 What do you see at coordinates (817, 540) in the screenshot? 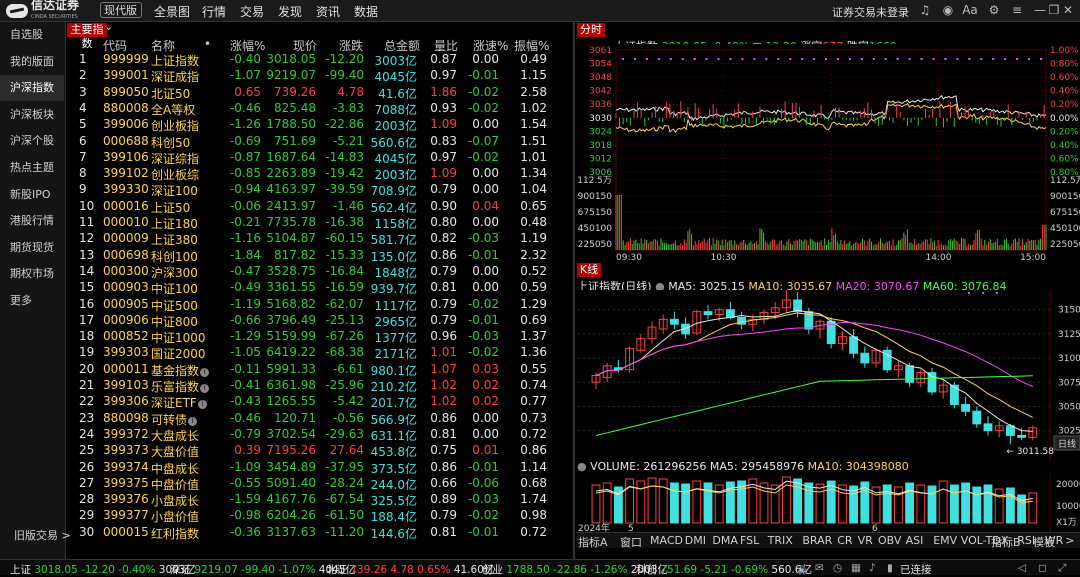
I see `indicator-tab-7: BRAR` at bounding box center [817, 540].